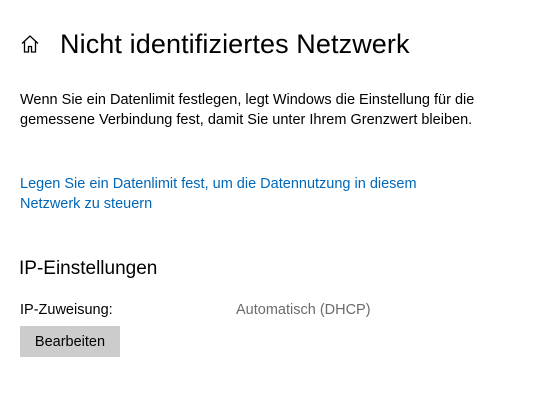 This screenshot has width=534, height=393. Describe the element at coordinates (66, 310) in the screenshot. I see `ip-assignment-label: IP-Zuweisung:` at that location.